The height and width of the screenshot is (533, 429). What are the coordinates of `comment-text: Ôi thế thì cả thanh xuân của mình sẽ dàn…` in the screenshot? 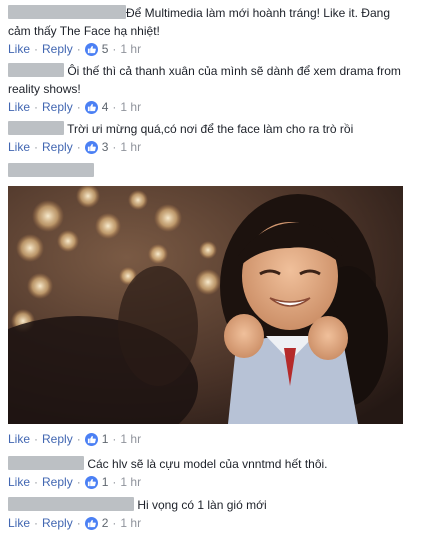 It's located at (204, 80).